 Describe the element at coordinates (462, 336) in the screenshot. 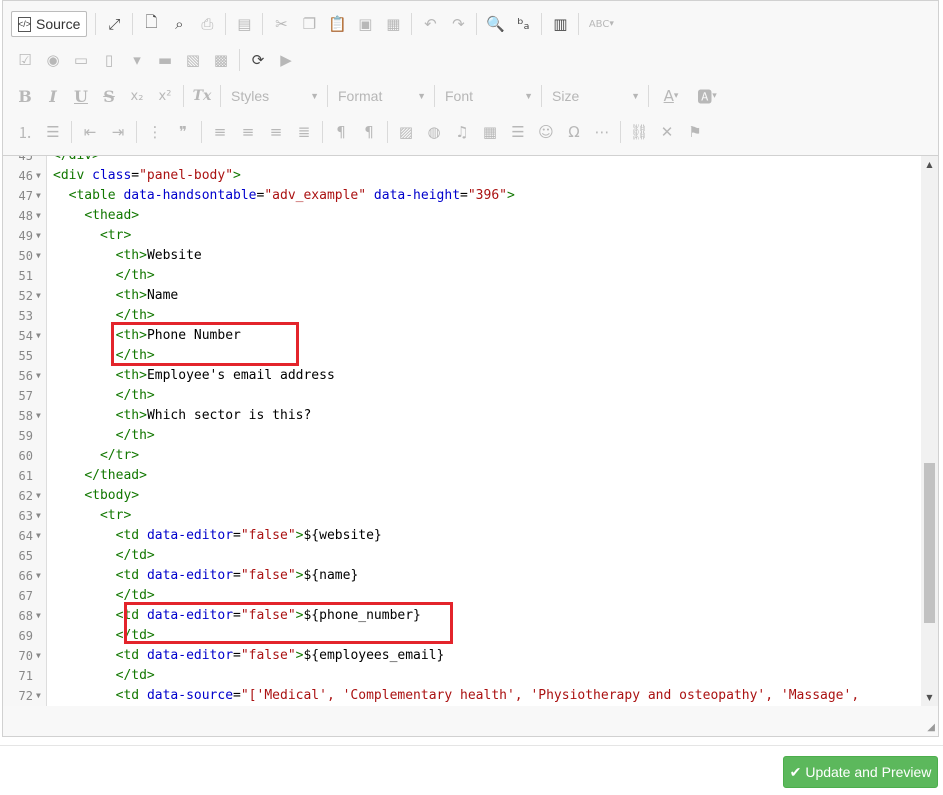

I see `code-line: 54 ▼ <th>Phone Number` at that location.